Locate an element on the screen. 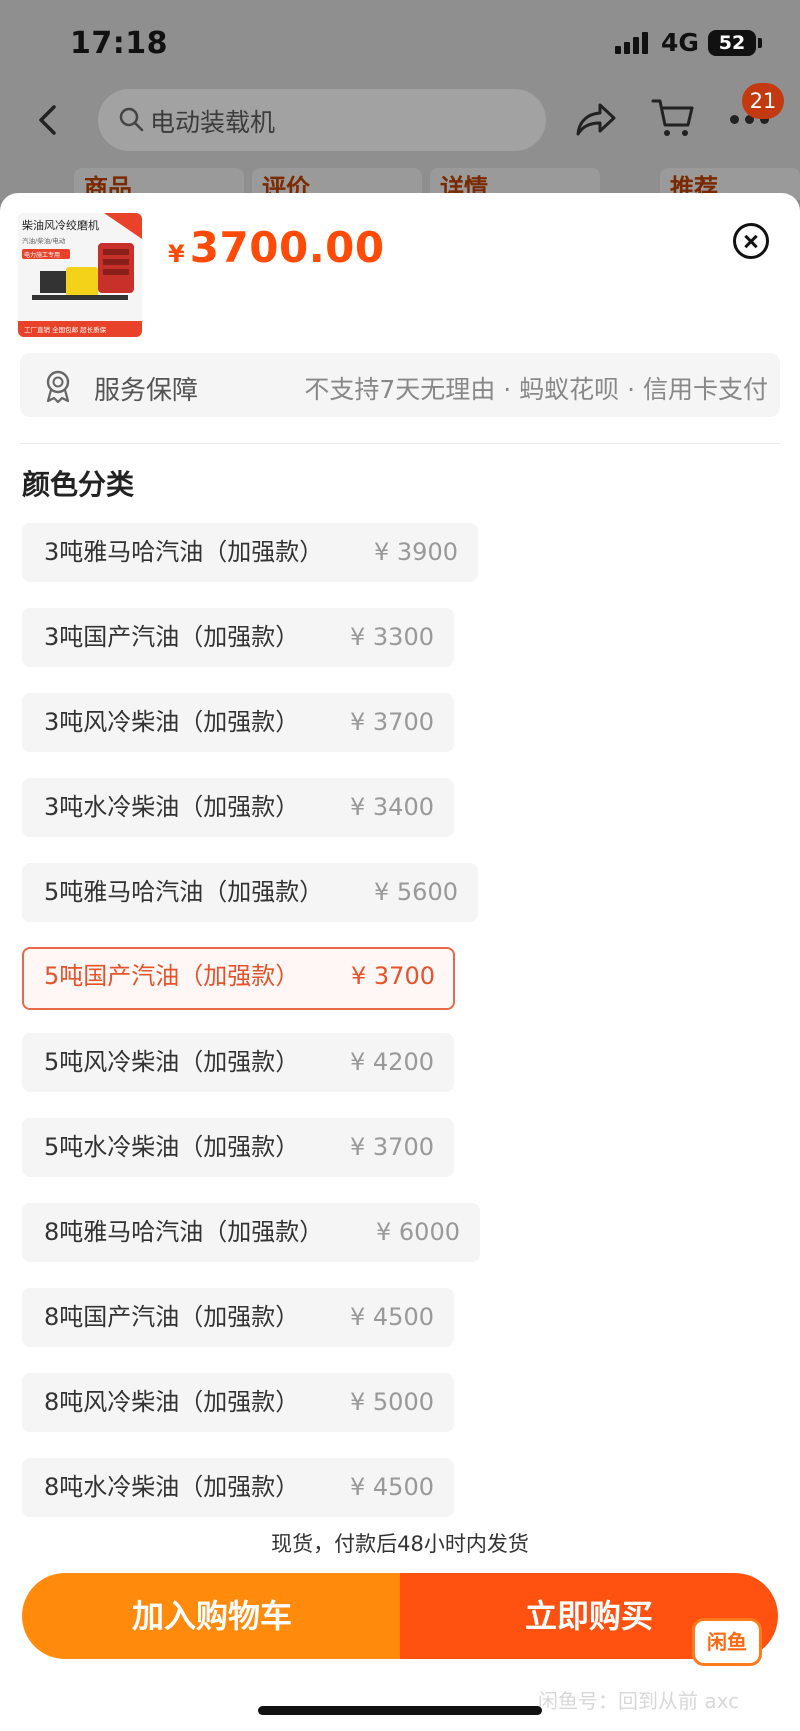  thumb-subtitle: 汽油/柴油/电动 is located at coordinates (44, 240).